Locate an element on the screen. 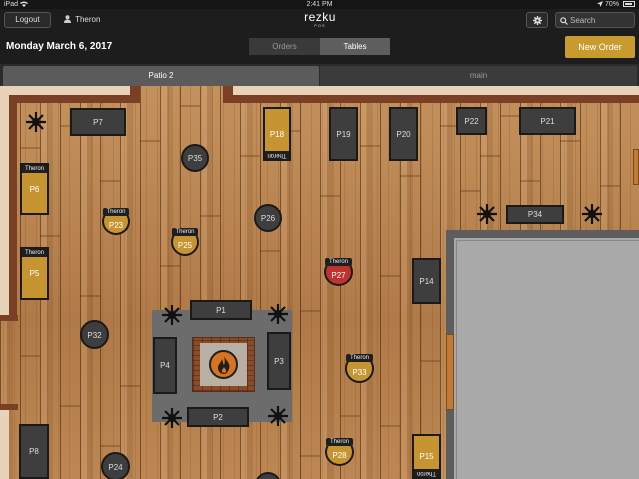 The width and height of the screenshot is (639, 479). table-p8: P8 is located at coordinates (34, 451).